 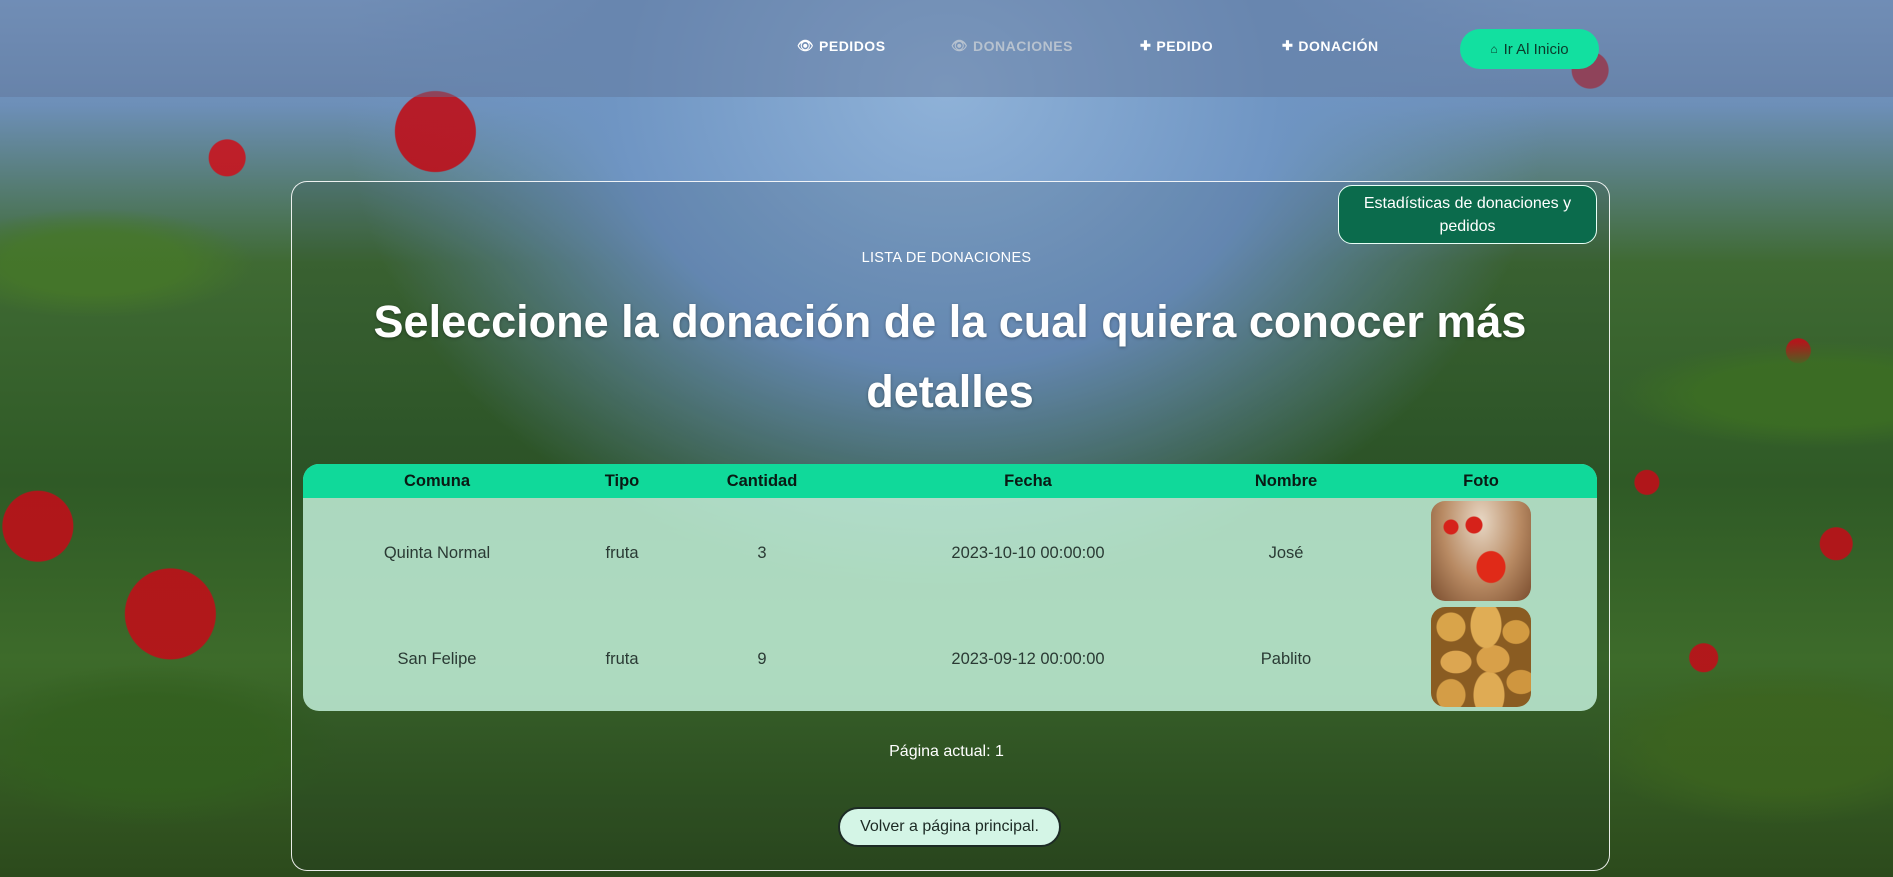 What do you see at coordinates (1481, 657) in the screenshot?
I see `donation-photo-potato` at bounding box center [1481, 657].